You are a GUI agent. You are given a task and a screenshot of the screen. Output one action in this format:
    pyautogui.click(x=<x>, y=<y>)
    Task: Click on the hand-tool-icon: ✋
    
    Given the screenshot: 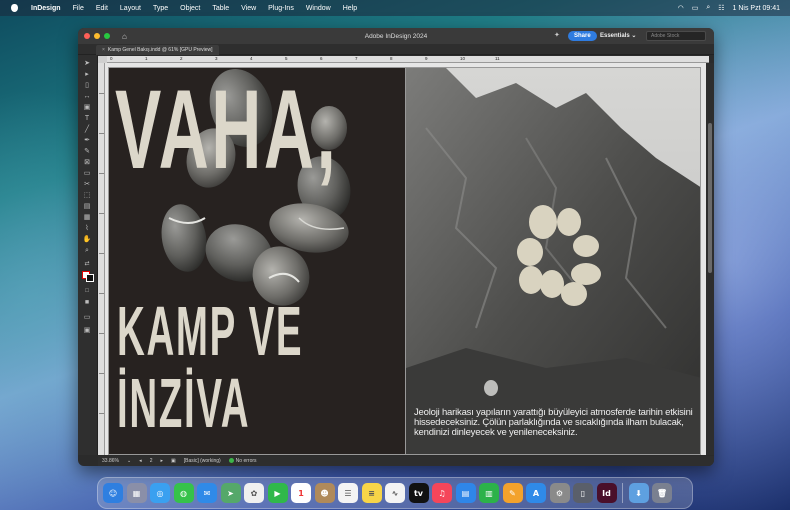 What is the action you would take?
    pyautogui.click(x=87, y=239)
    